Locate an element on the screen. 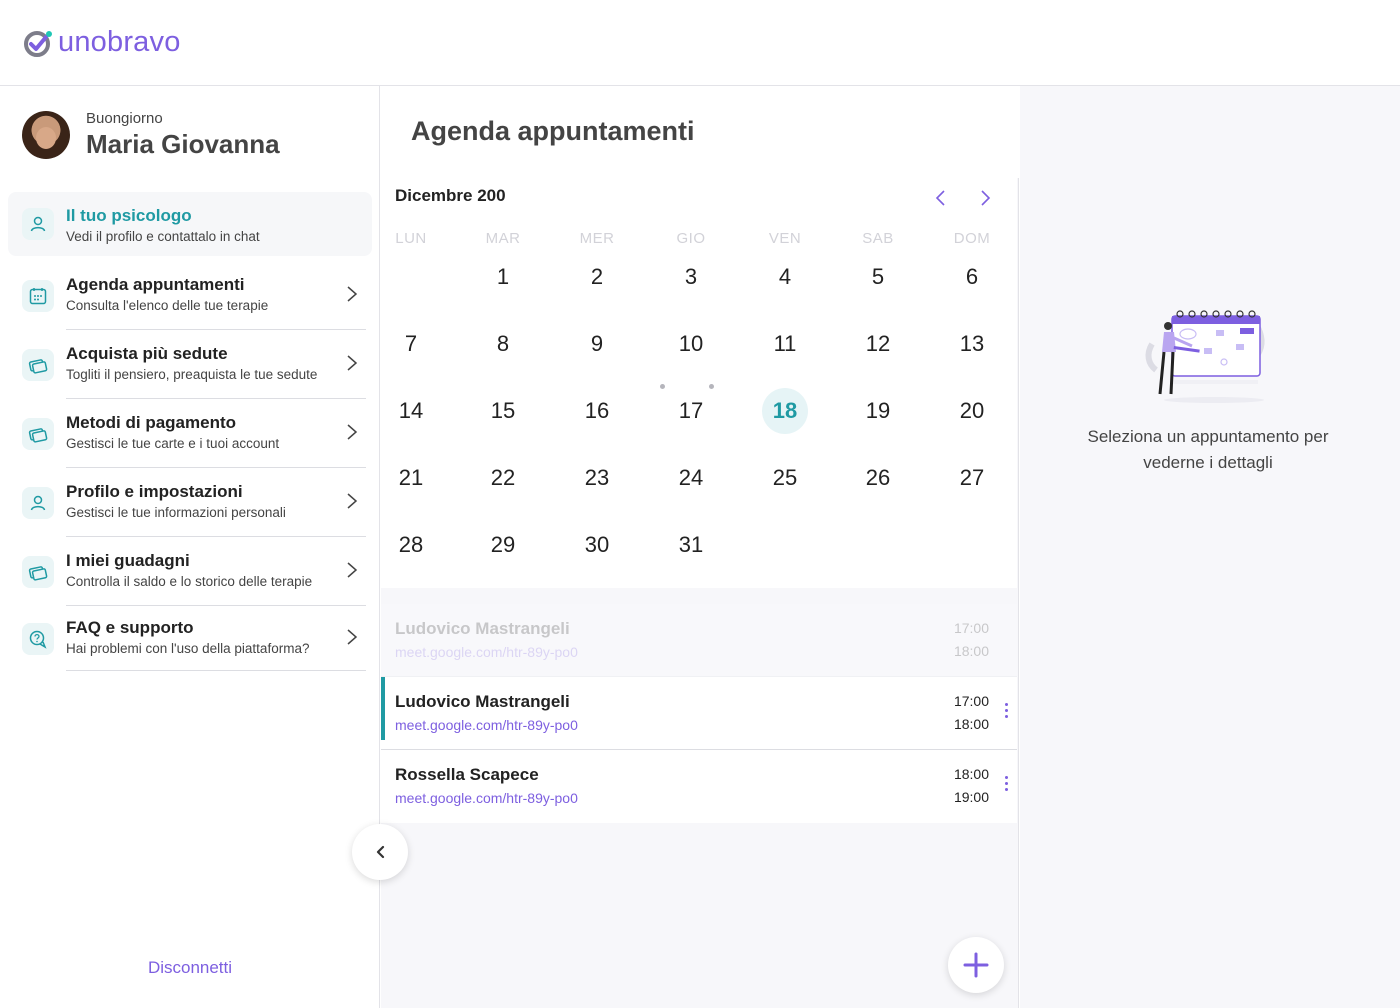 The image size is (1400, 1008). appointment-patient: Ludovico Mastrangeli is located at coordinates (482, 628).